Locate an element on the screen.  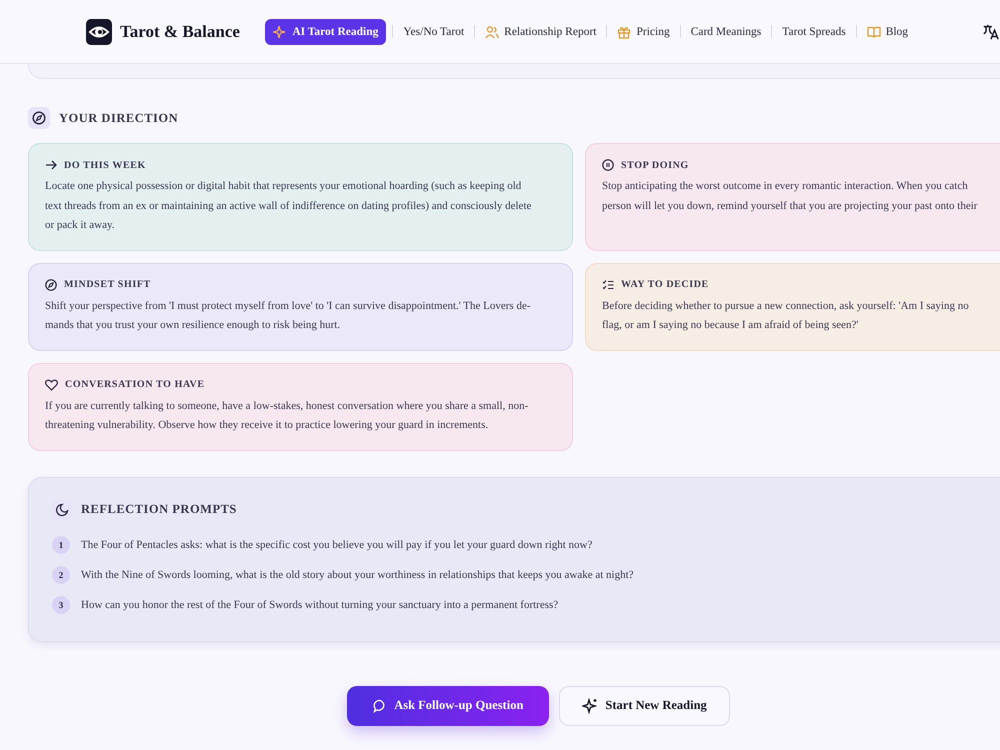
card-text: Stop anticipating the worst outcome in every romantic interaction. When you catch person will let you down, remind yourself that you are projecting your past onto their is located at coordinates (790, 196).